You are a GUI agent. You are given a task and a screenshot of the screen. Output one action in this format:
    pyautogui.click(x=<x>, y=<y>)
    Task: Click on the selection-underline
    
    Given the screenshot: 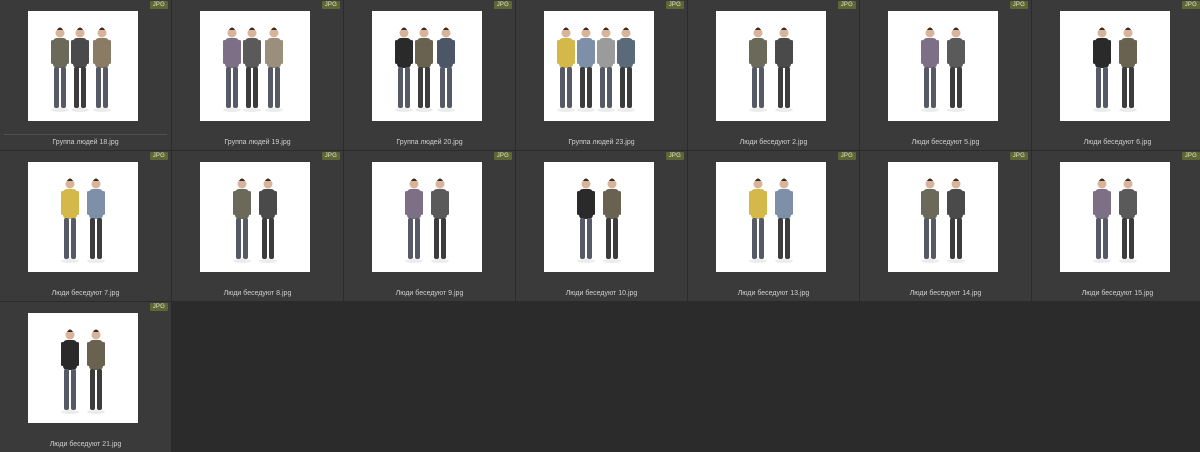 What is the action you would take?
    pyautogui.click(x=85, y=134)
    